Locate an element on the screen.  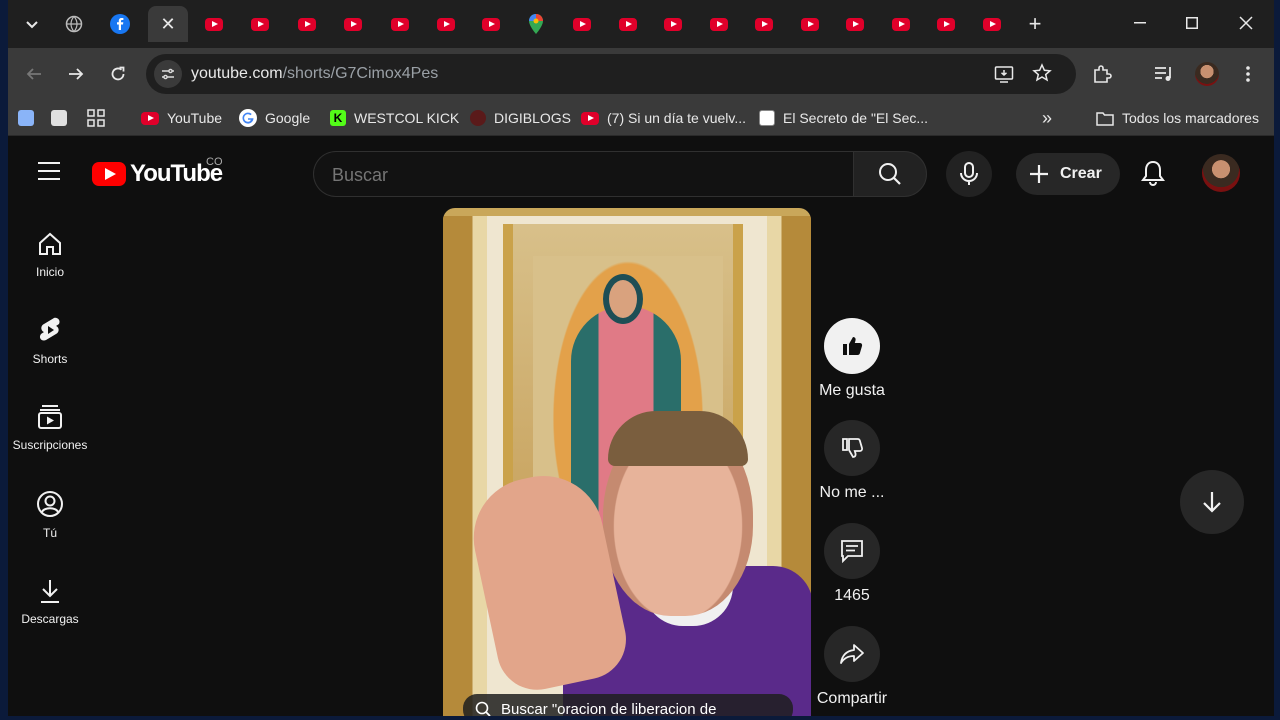
dislike-button is located at coordinates (852, 448).